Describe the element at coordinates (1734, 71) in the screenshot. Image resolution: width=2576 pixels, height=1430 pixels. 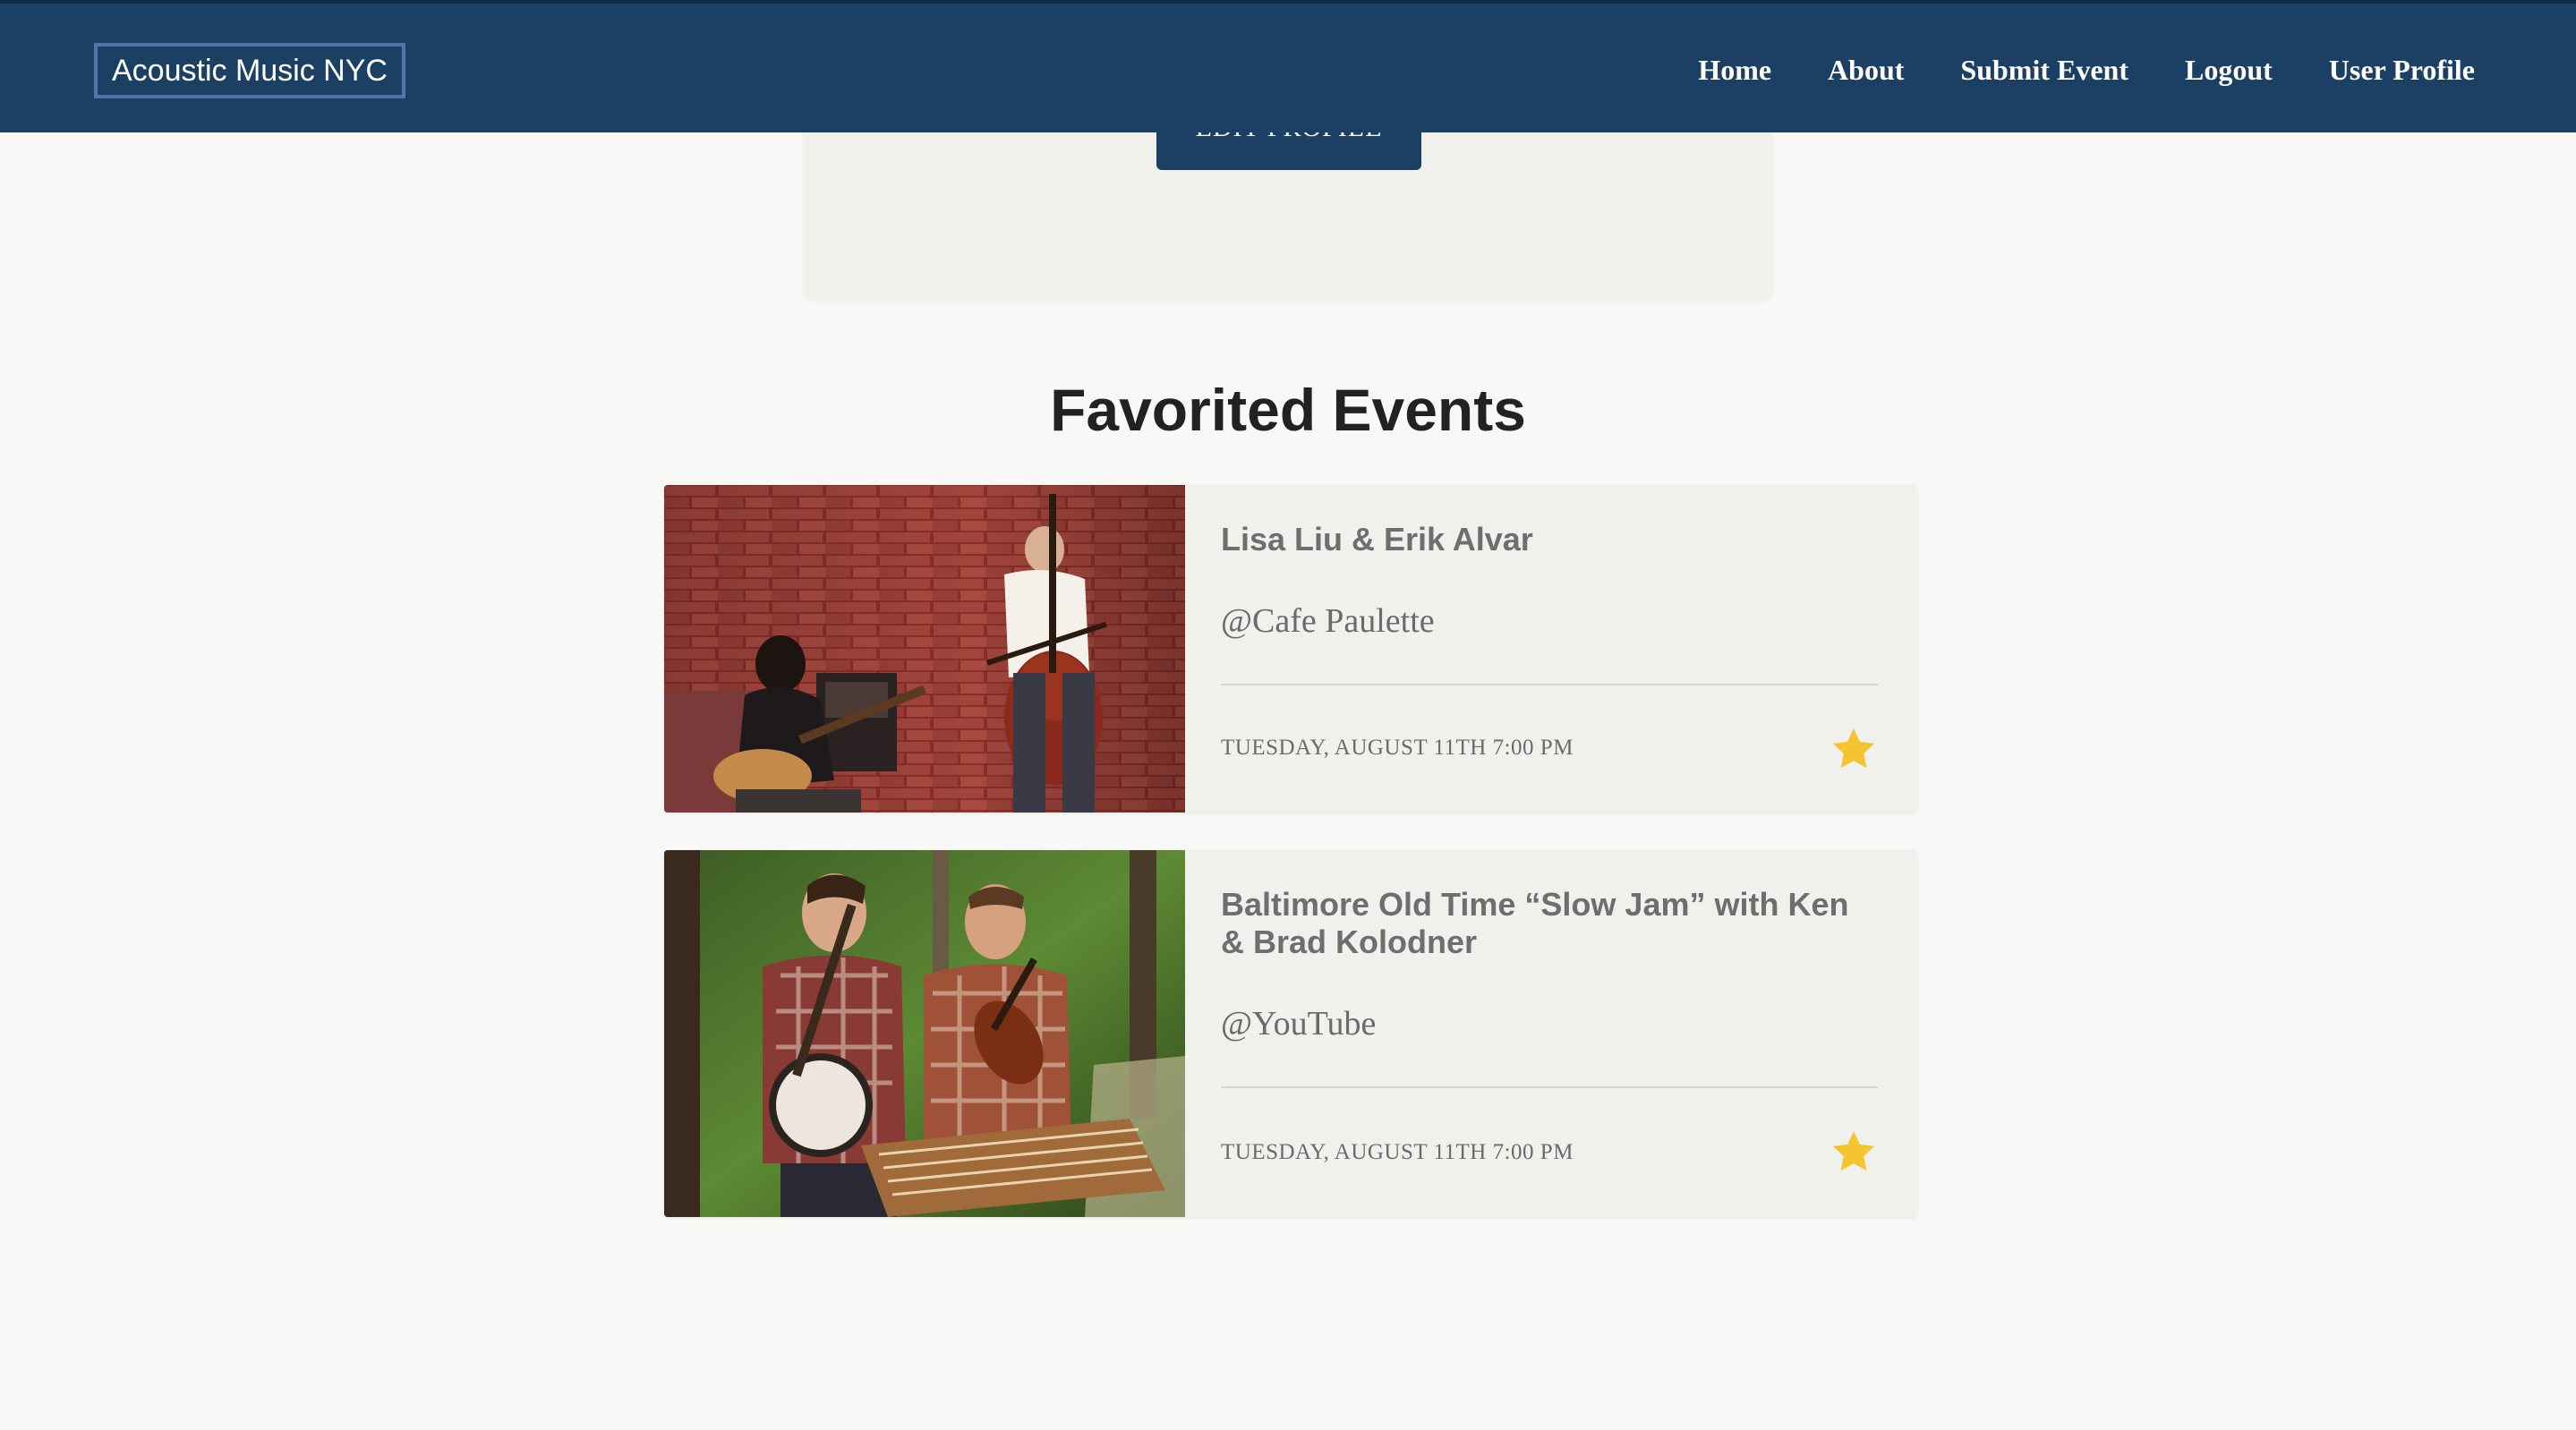
I see `nav-home-link: Home` at that location.